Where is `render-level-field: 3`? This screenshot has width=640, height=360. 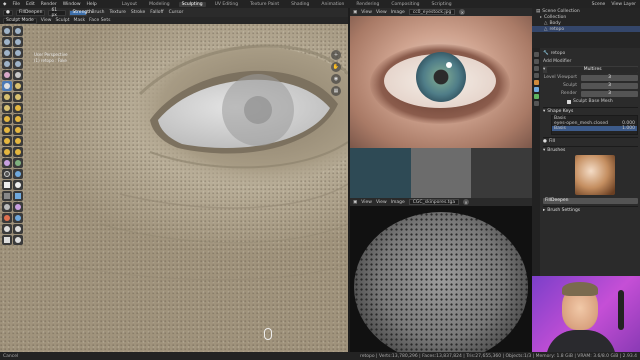
render-level-field: 3 is located at coordinates (609, 93).